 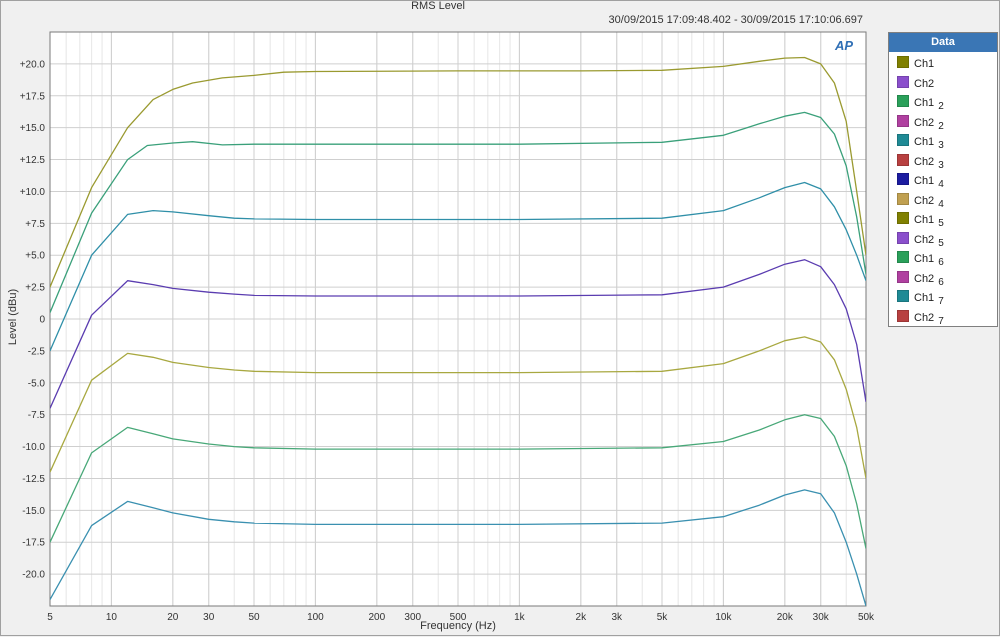 I want to click on legend-item: Ch2, so click(x=916, y=82).